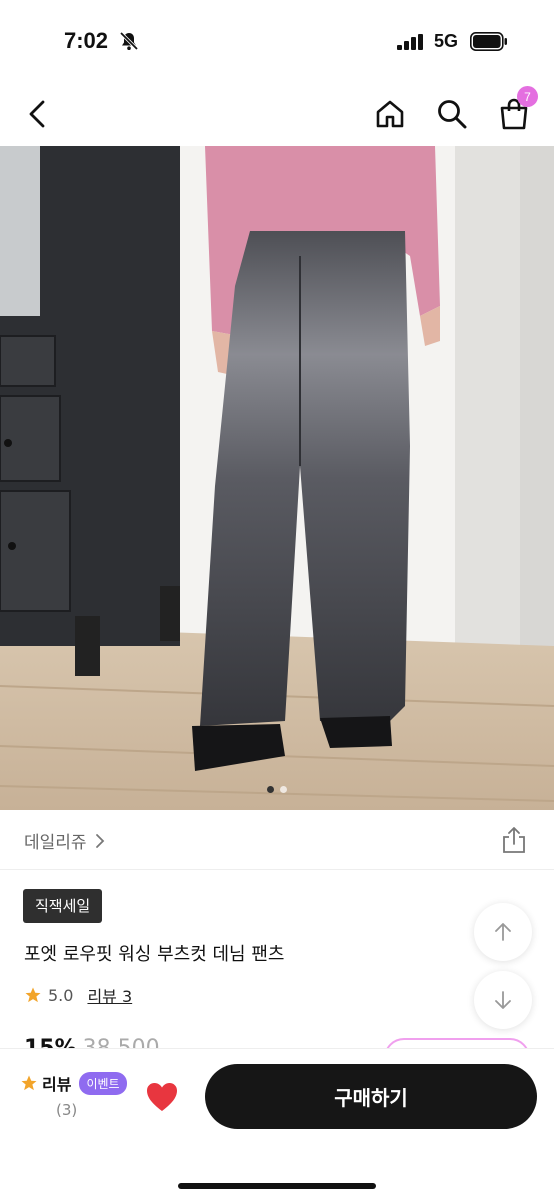 The width and height of the screenshot is (554, 1200). Describe the element at coordinates (103, 1083) in the screenshot. I see `event-badge: 이벤트` at that location.